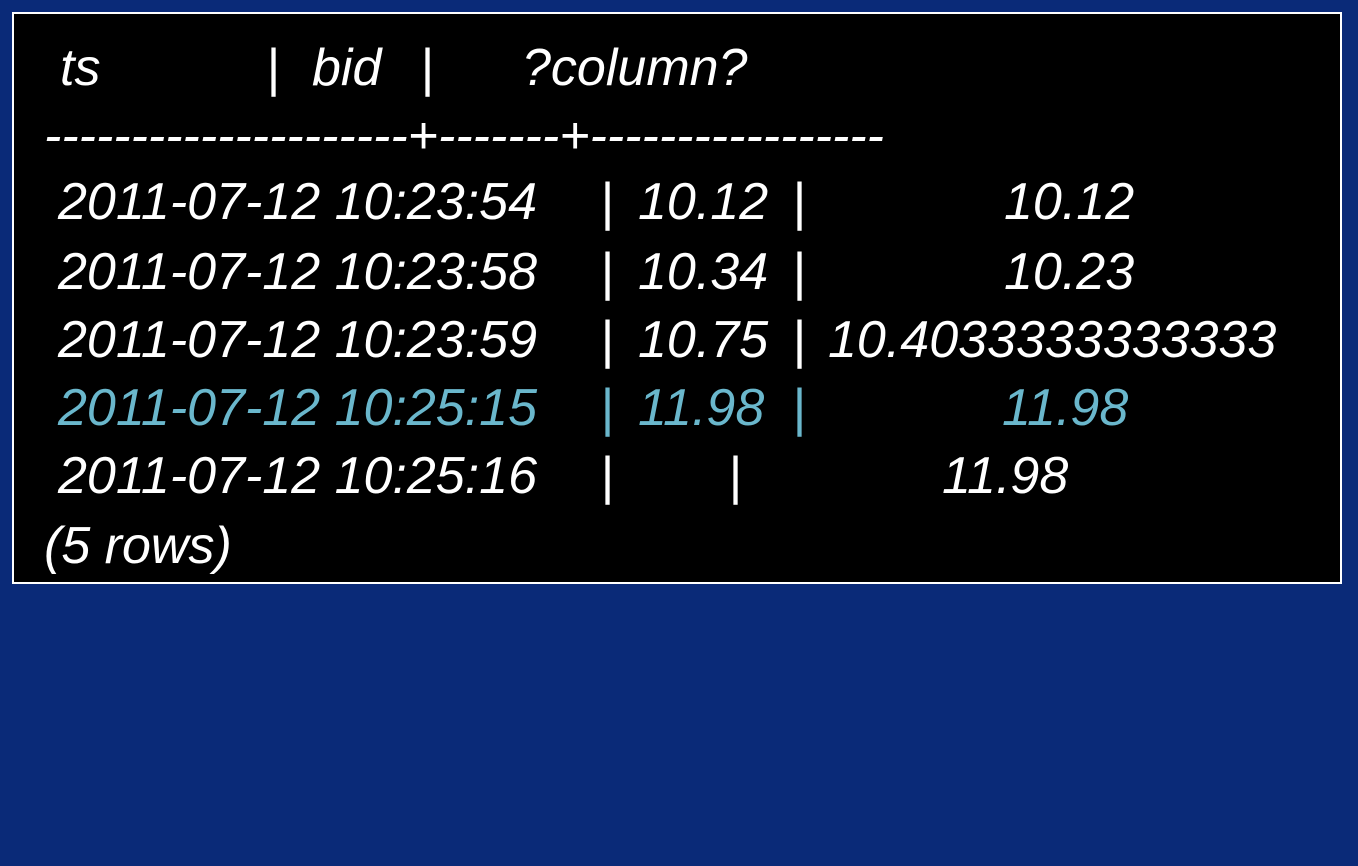 This screenshot has height=866, width=1358. I want to click on header-bid: bid, so click(347, 68).